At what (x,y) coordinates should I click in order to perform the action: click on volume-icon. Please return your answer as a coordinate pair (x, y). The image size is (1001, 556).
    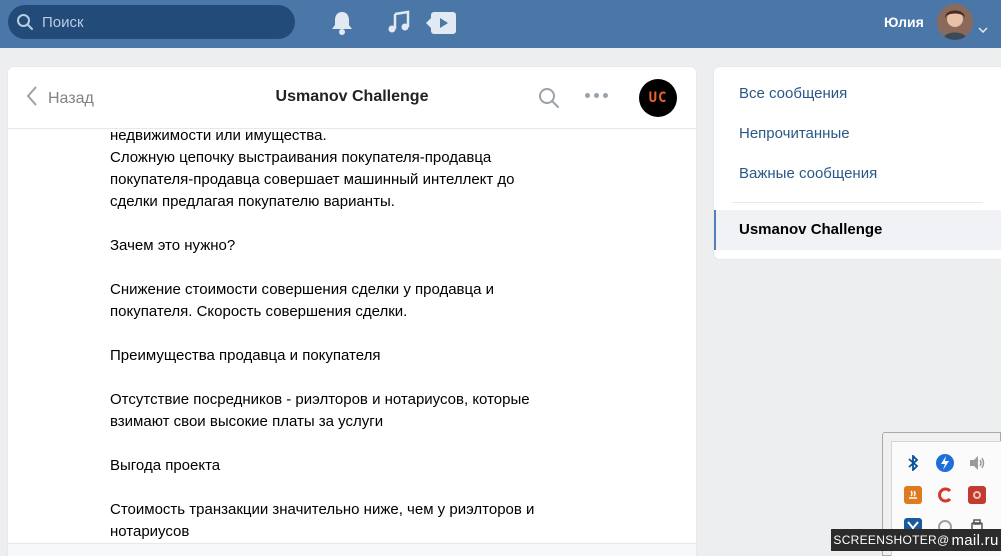
    Looking at the image, I should click on (977, 463).